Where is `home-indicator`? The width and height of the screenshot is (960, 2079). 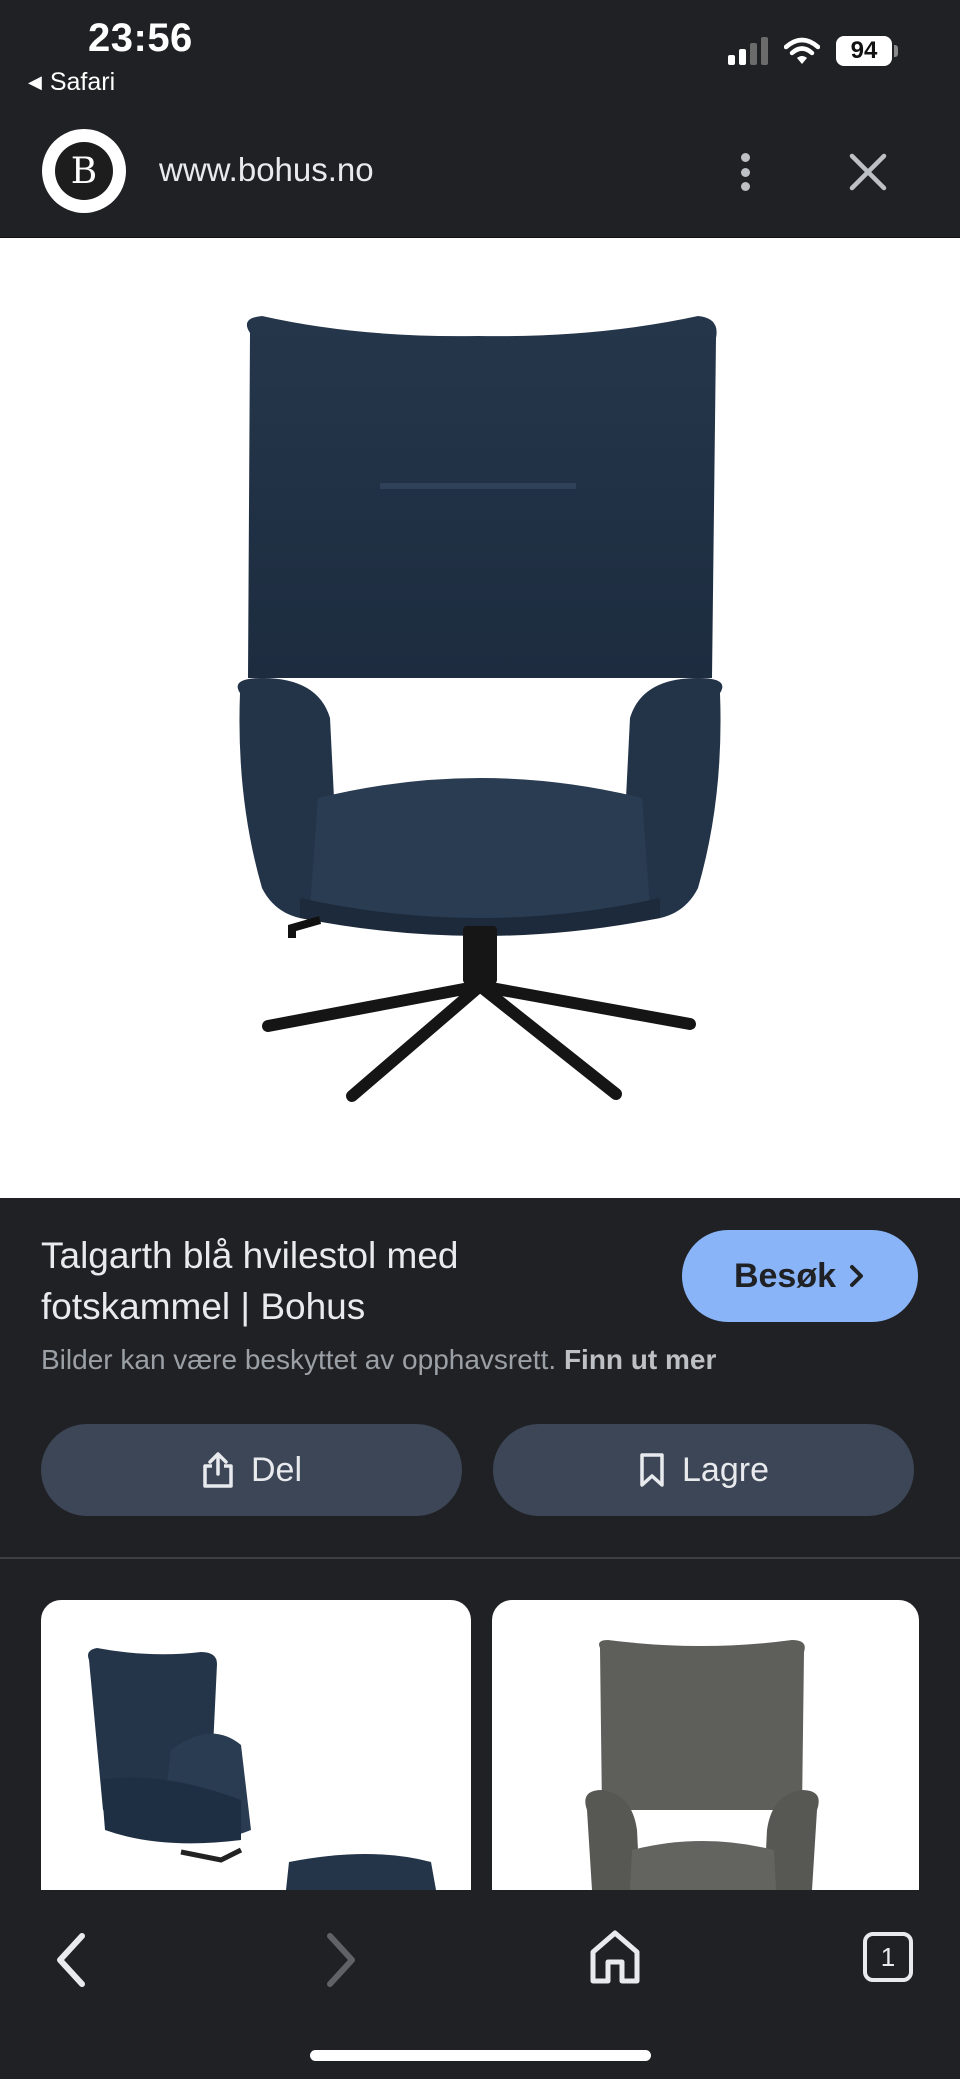
home-indicator is located at coordinates (480, 2055).